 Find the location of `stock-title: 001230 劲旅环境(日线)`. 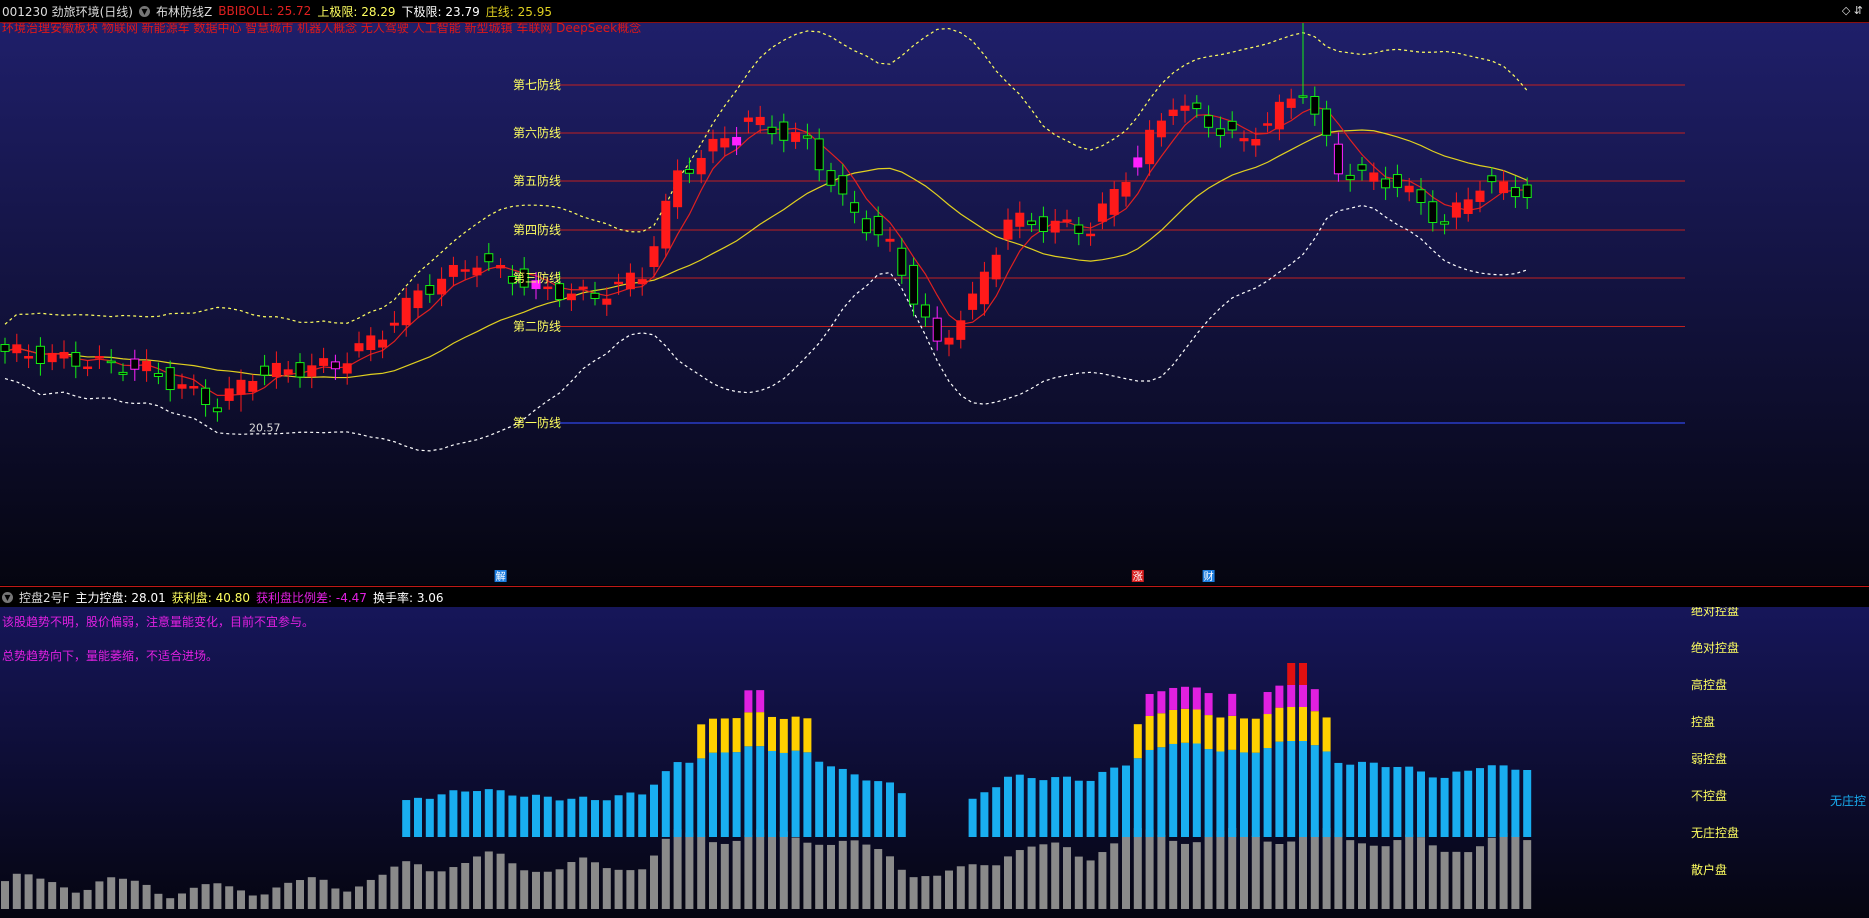

stock-title: 001230 劲旅环境(日线) is located at coordinates (67, 11).